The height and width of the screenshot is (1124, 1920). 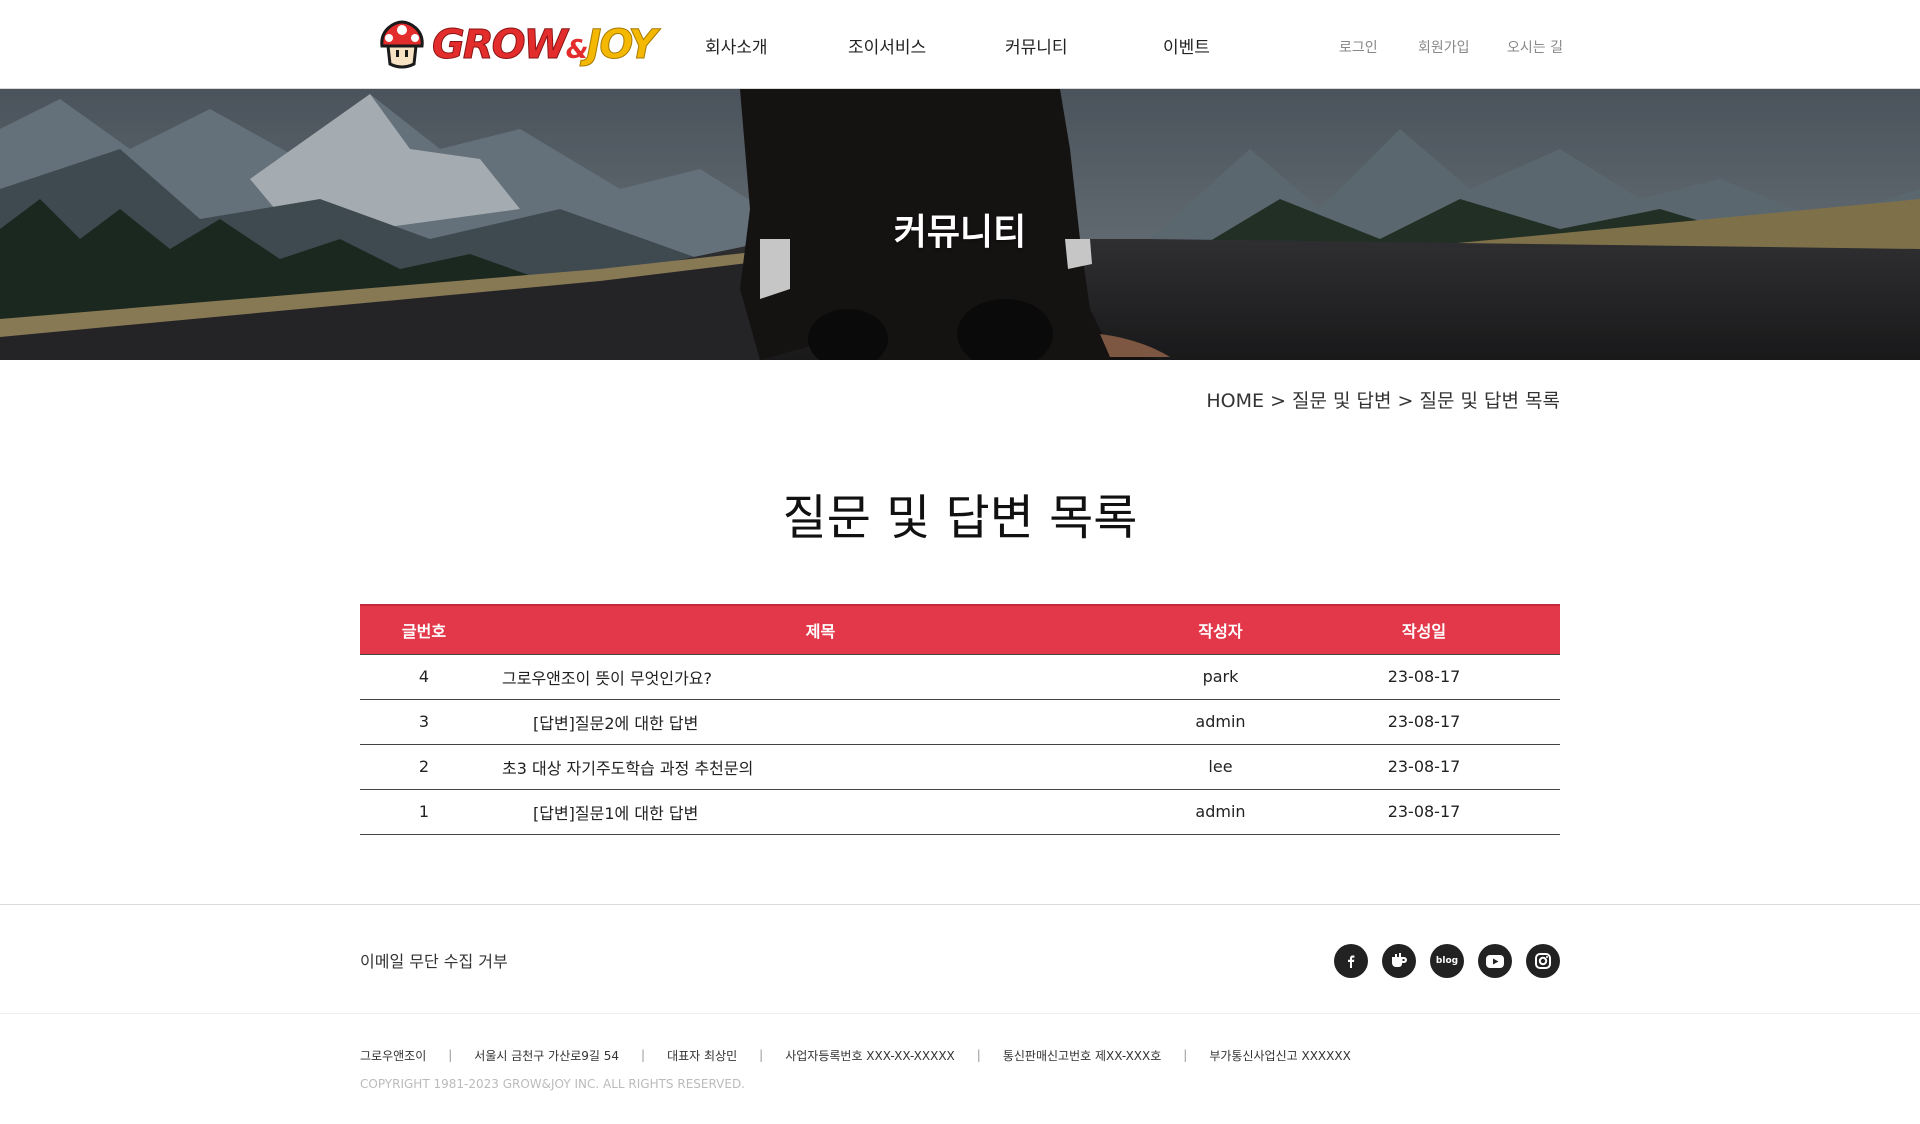 I want to click on row-subject-link: 초3 대상 자기주도학습 과정 추천문의, so click(x=627, y=768).